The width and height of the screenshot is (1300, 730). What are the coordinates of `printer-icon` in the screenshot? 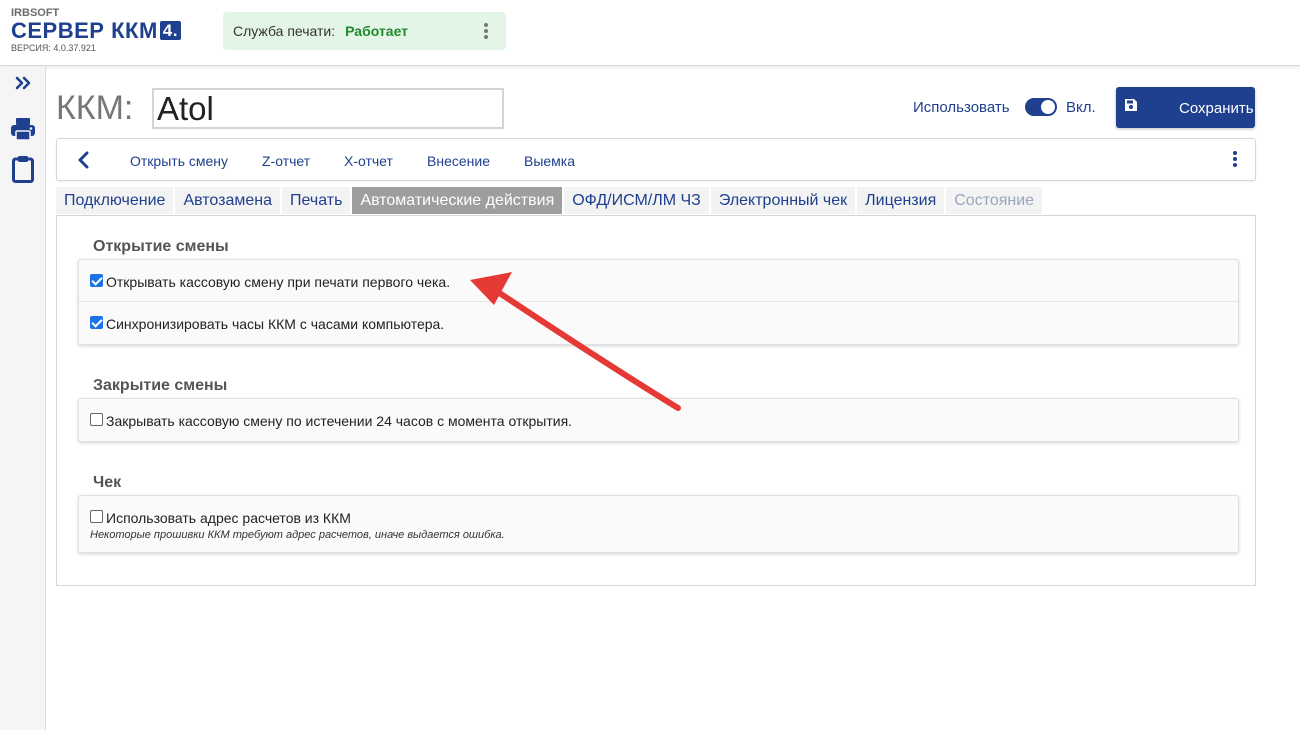 It's located at (23, 129).